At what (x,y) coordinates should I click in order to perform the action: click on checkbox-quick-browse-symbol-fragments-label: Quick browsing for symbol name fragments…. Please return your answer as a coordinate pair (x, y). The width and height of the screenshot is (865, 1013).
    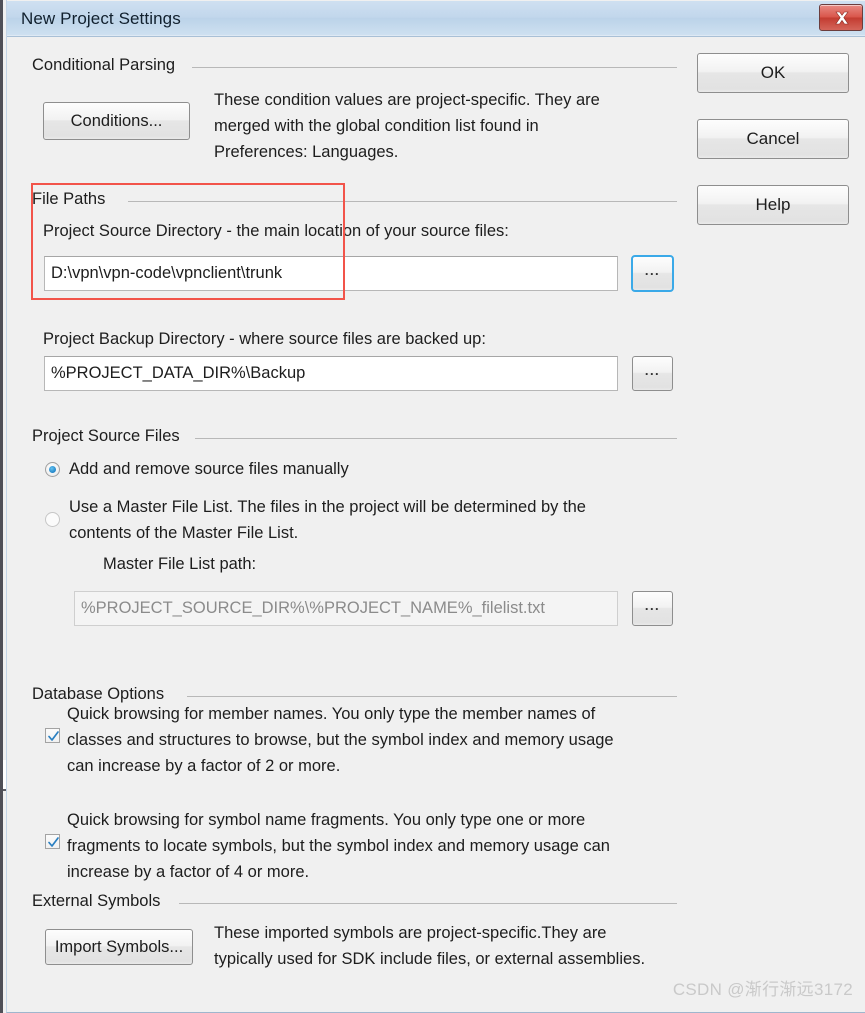
    Looking at the image, I should click on (338, 846).